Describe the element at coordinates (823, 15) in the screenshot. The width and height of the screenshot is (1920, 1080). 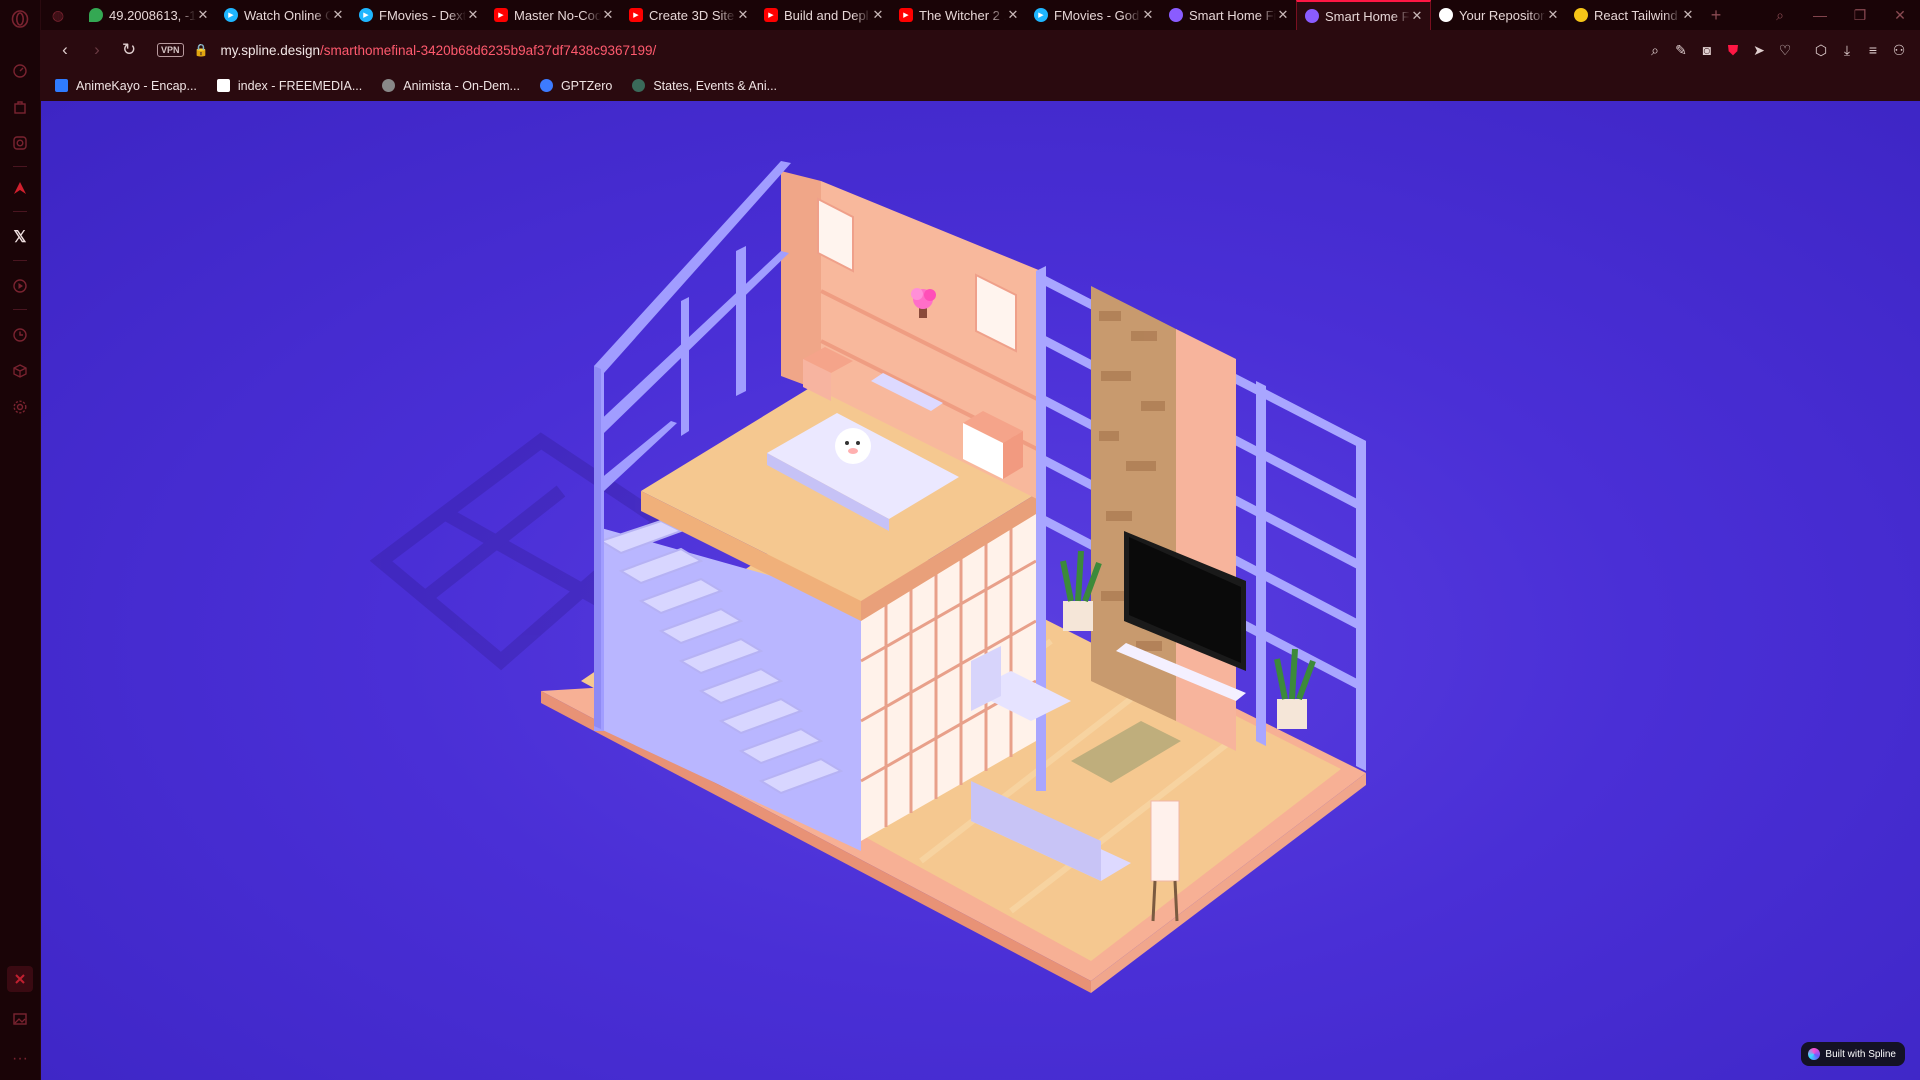
I see `tab-6: ▶ Build and Depl... ✕` at that location.